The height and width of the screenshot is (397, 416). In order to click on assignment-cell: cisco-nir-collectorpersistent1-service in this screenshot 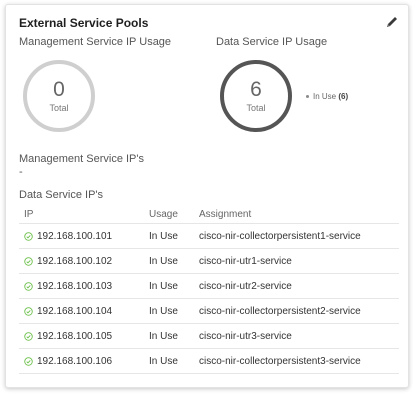, I will do `click(280, 236)`.